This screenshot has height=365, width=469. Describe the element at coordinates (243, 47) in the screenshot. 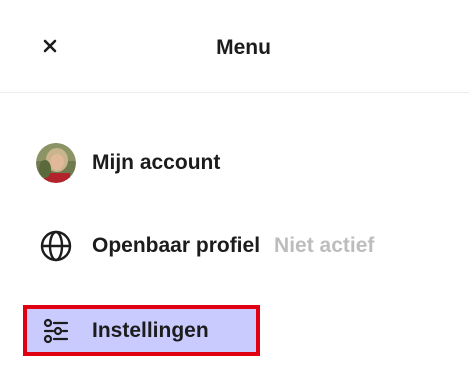

I see `menu-title: Menu` at that location.